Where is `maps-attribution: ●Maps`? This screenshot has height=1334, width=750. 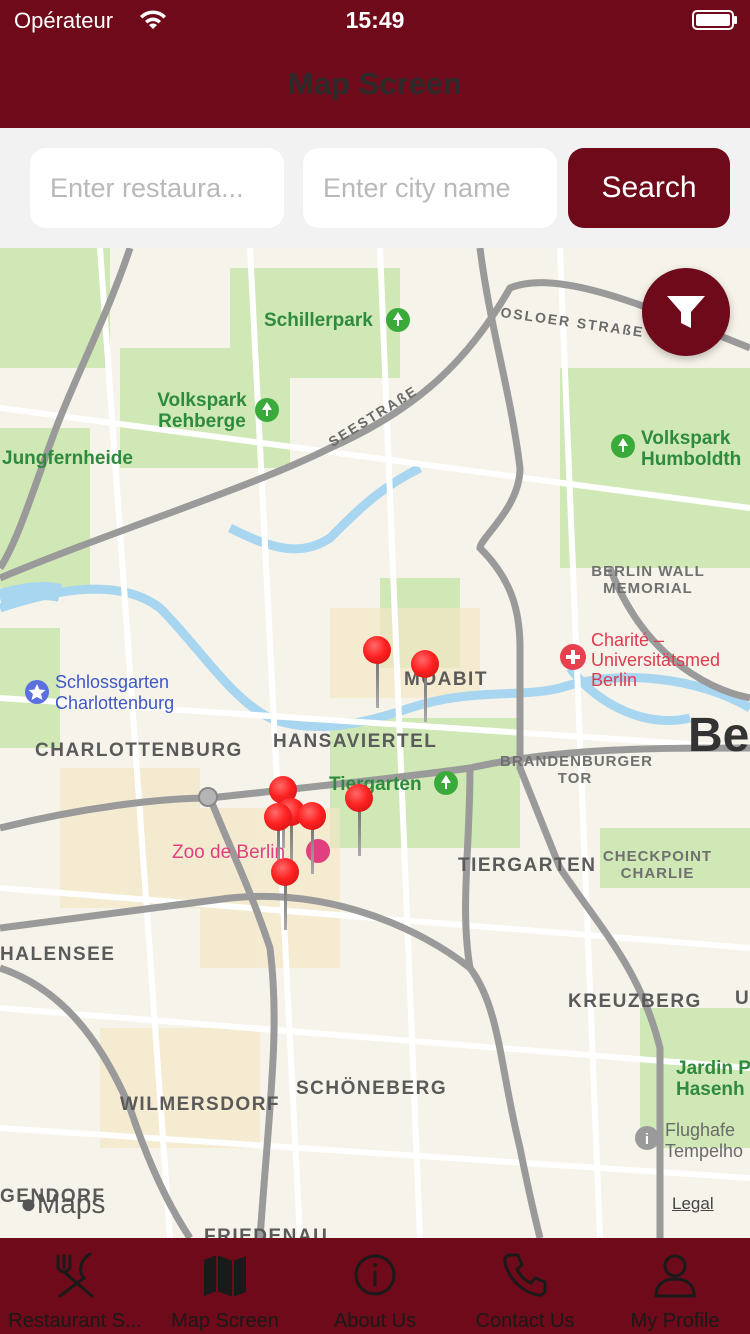 maps-attribution: ●Maps is located at coordinates (62, 1204).